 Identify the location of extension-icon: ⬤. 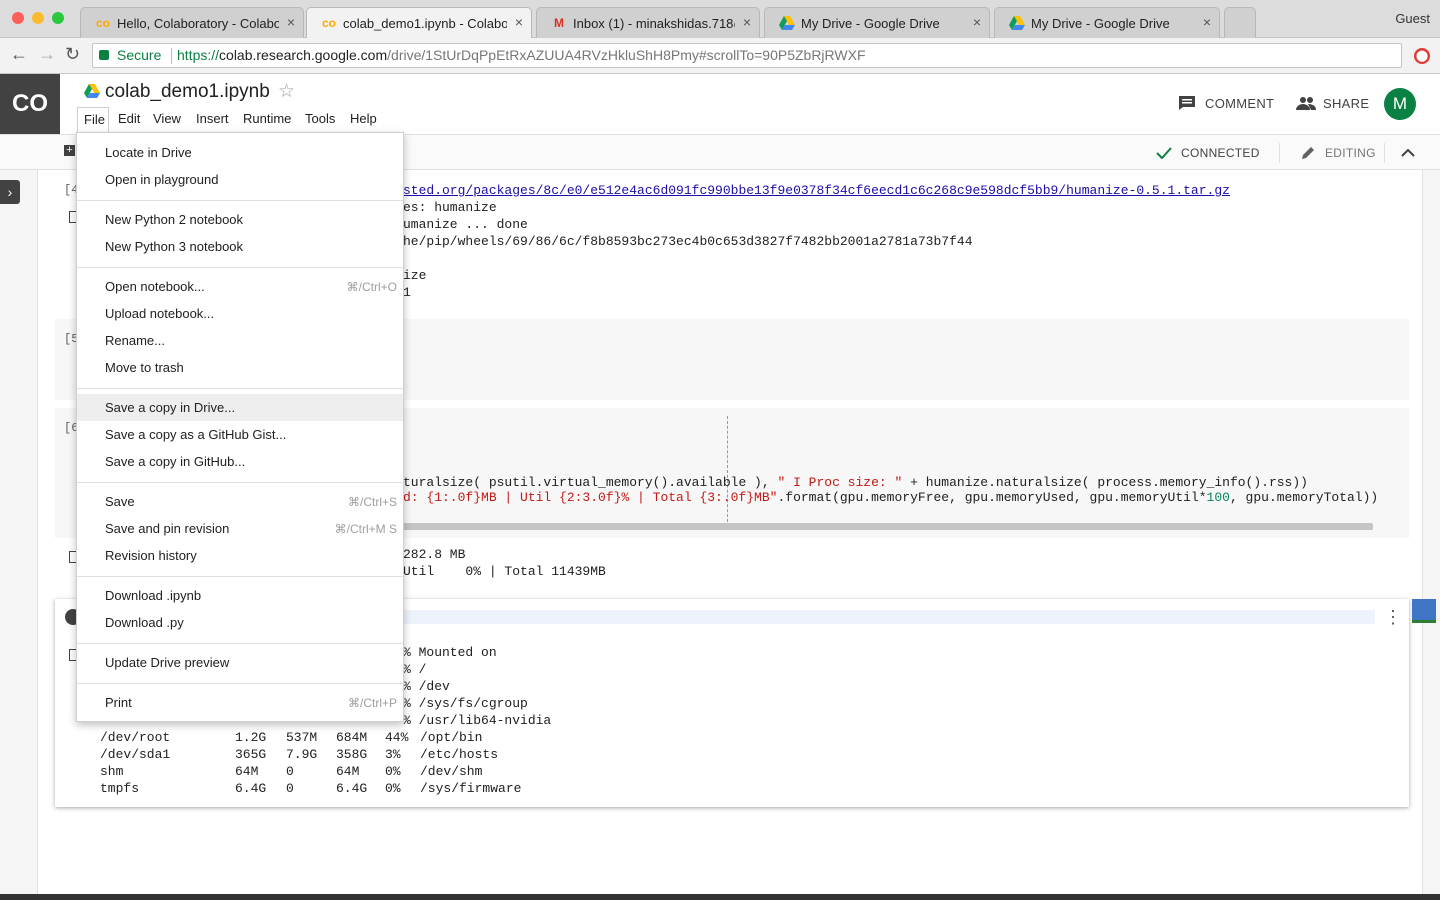
(1422, 56).